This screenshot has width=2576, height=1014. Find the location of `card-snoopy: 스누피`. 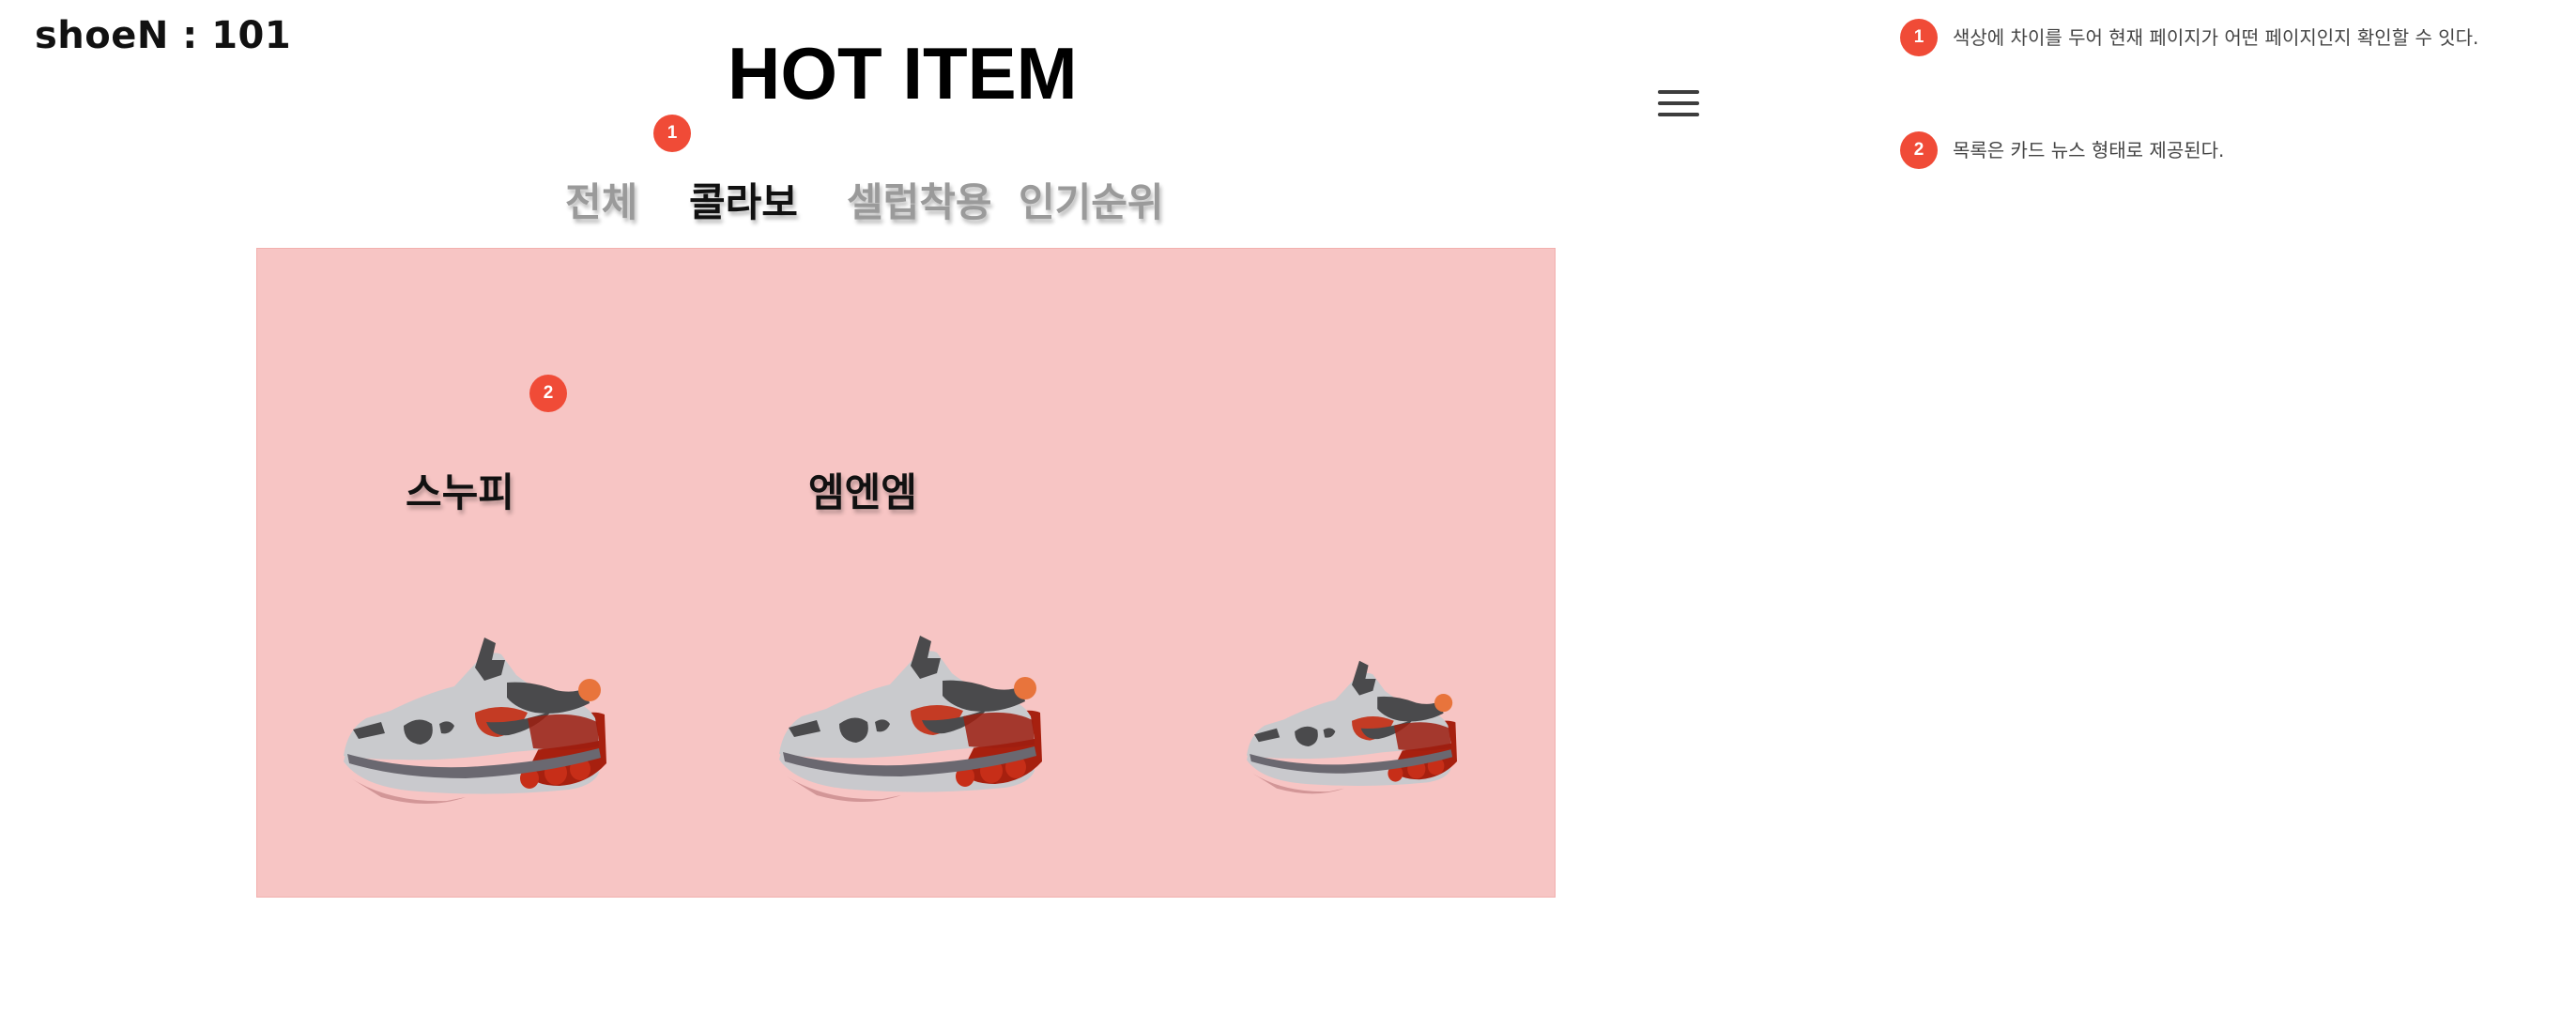

card-snoopy: 스누피 is located at coordinates (464, 574).